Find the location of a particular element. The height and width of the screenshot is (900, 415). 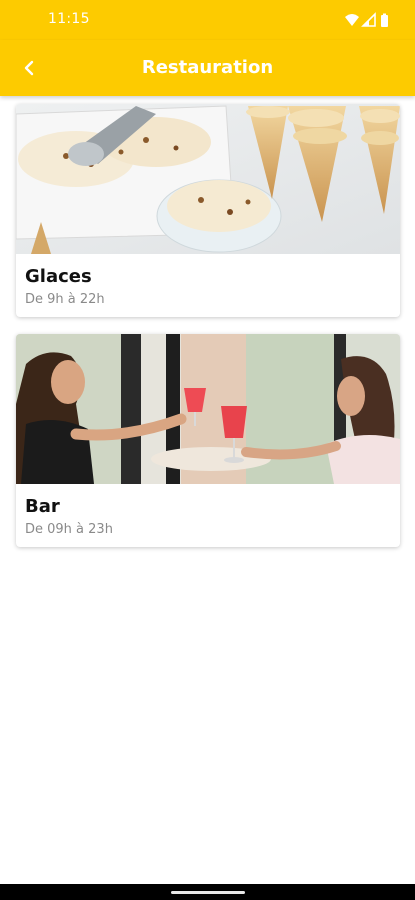

signal-icon is located at coordinates (368, 19).